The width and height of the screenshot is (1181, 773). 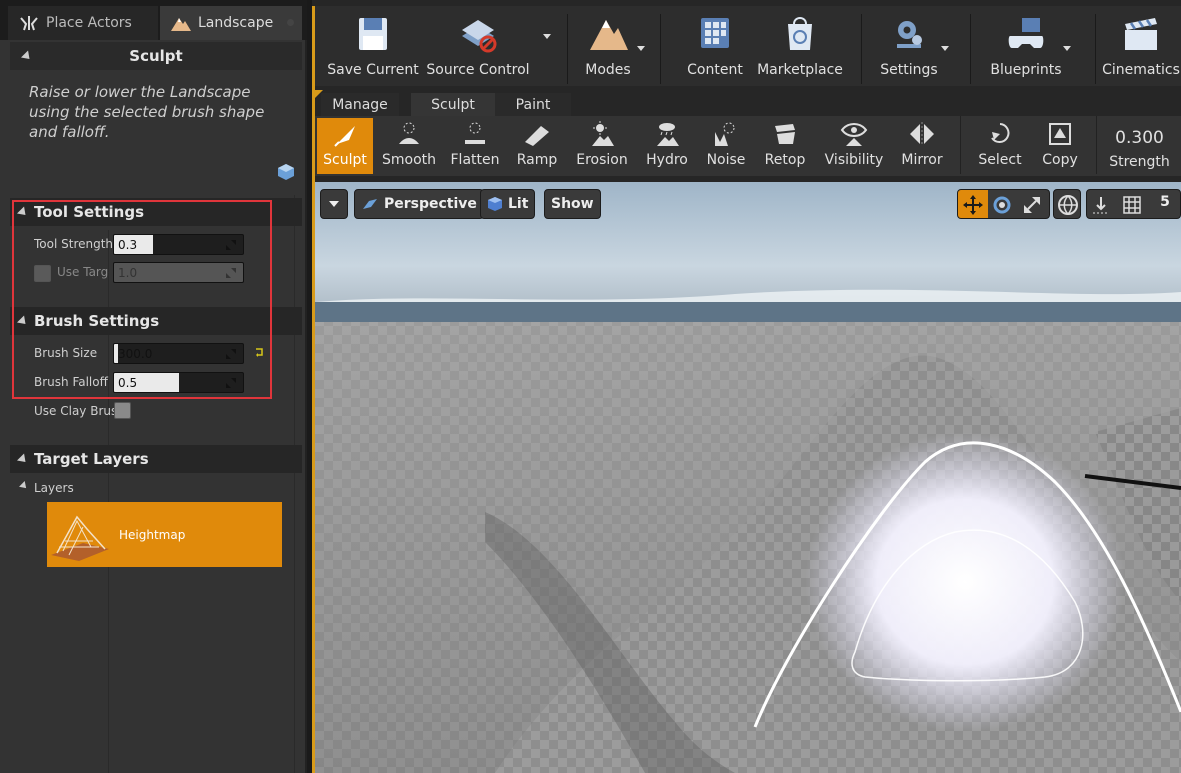 What do you see at coordinates (345, 160) in the screenshot?
I see `tool-label: Sculpt` at bounding box center [345, 160].